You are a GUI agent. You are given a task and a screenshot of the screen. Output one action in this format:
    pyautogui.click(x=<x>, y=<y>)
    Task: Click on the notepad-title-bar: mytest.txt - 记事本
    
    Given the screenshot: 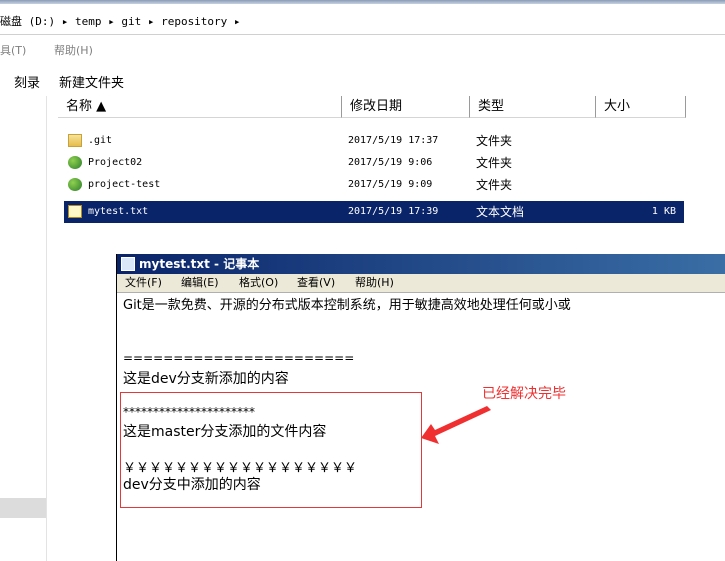 What is the action you would take?
    pyautogui.click(x=421, y=264)
    